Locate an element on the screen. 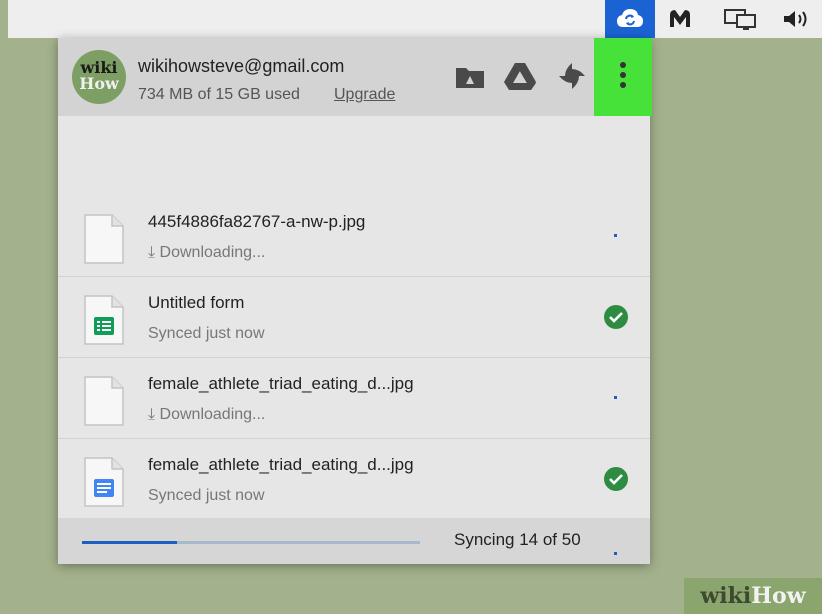 The height and width of the screenshot is (614, 822). file-name: Untitled form is located at coordinates (196, 302).